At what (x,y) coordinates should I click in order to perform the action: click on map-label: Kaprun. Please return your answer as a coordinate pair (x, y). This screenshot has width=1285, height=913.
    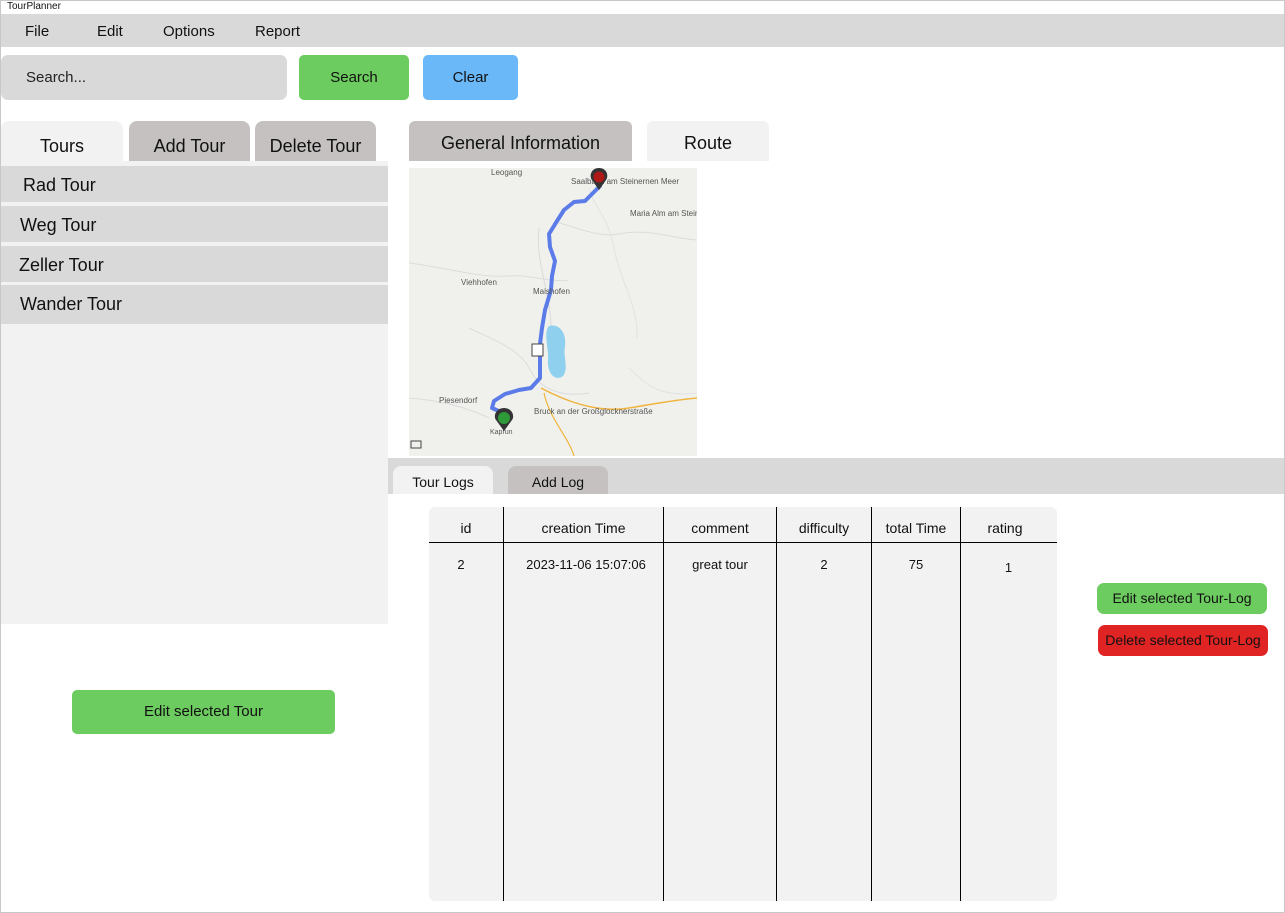
    Looking at the image, I should click on (501, 432).